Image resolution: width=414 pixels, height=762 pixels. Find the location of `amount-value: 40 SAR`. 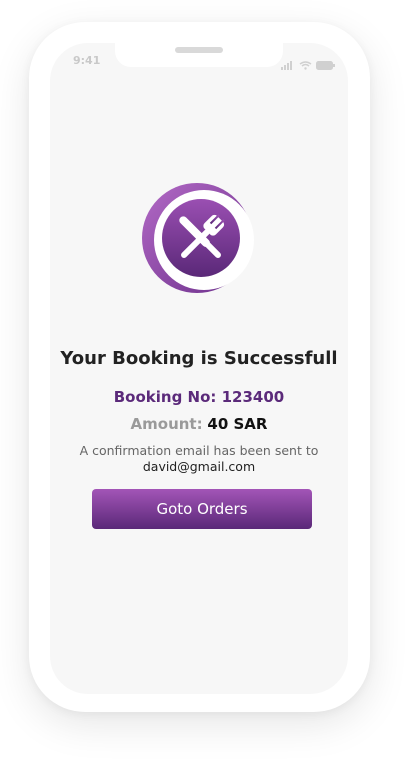

amount-value: 40 SAR is located at coordinates (237, 424).